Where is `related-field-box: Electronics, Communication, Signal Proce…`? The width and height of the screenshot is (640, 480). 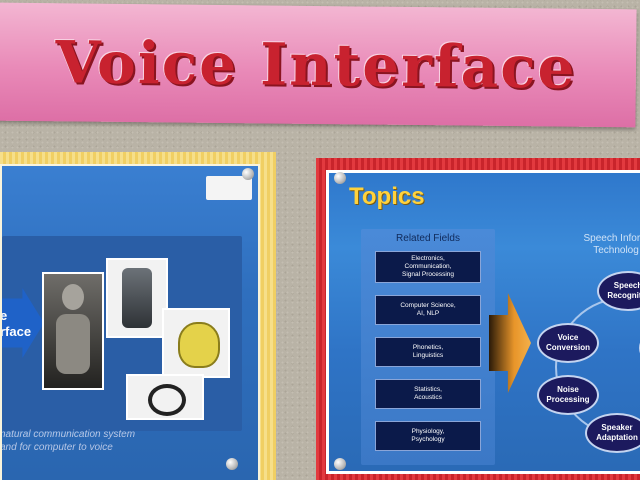 related-field-box: Electronics, Communication, Signal Proce… is located at coordinates (428, 267).